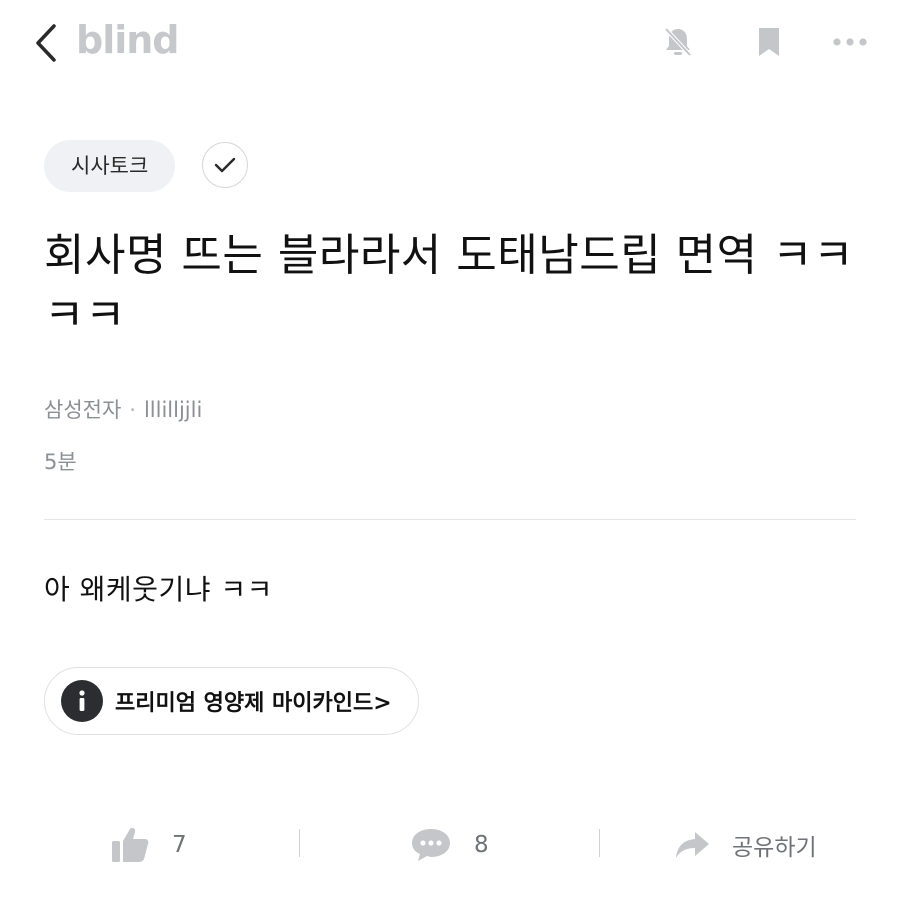  What do you see at coordinates (60, 462) in the screenshot?
I see `post-time: 5분` at bounding box center [60, 462].